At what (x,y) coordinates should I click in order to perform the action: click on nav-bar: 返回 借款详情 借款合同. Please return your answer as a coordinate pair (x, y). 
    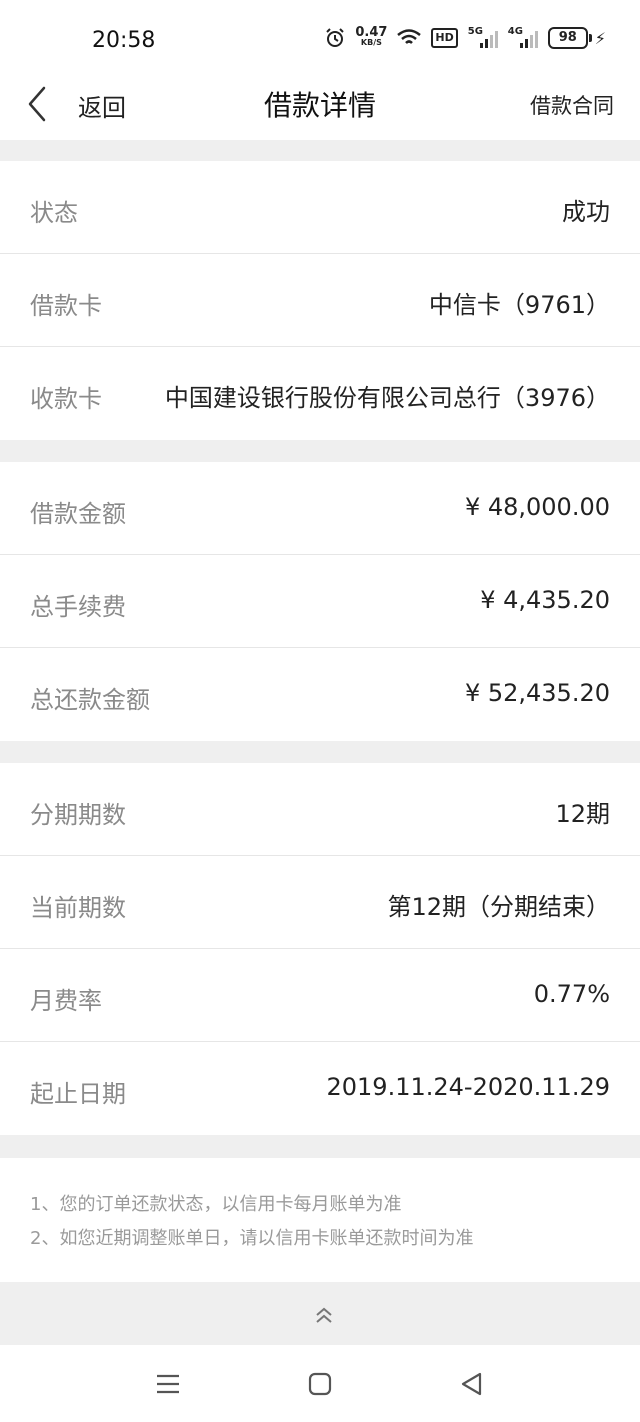
    Looking at the image, I should click on (320, 110).